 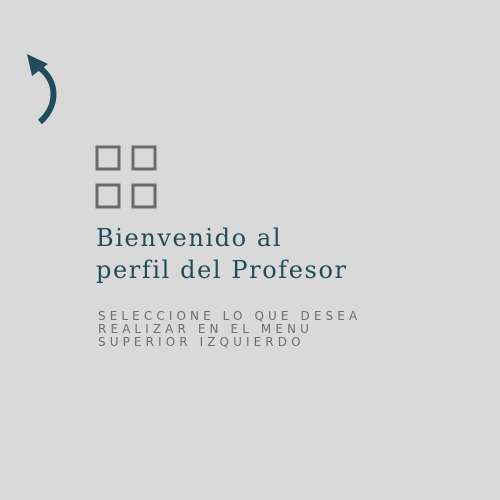 What do you see at coordinates (42, 89) in the screenshot?
I see `curved-arrow-up-left-icon` at bounding box center [42, 89].